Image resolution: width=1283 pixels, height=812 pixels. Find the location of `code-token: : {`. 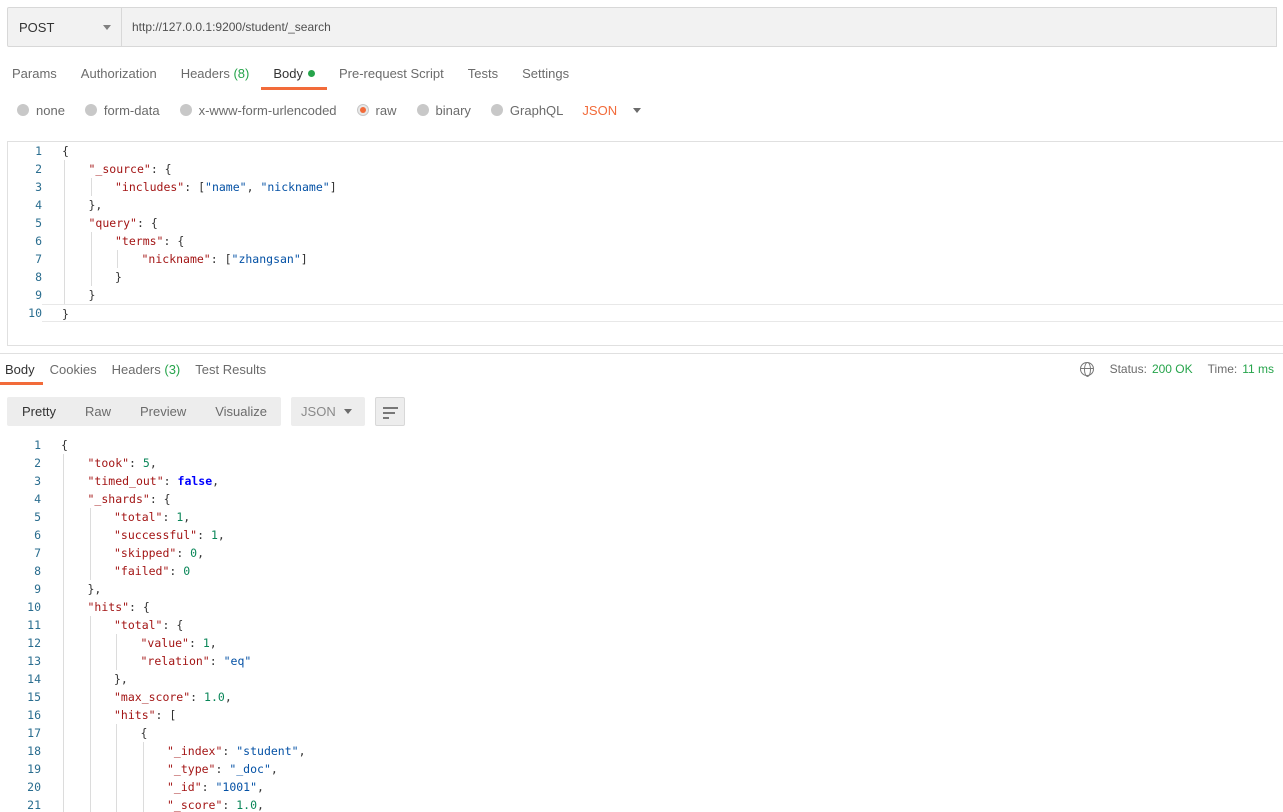

code-token: : { is located at coordinates (147, 223).